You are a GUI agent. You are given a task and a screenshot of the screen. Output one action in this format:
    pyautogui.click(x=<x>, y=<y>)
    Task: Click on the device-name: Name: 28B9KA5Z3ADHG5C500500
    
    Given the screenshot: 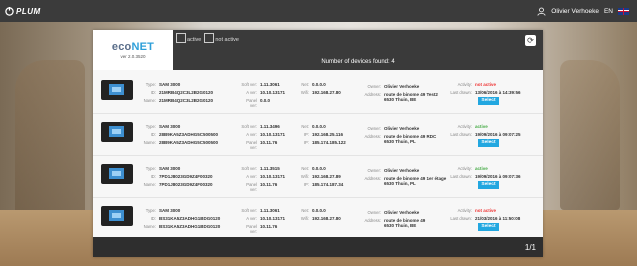 What is the action you would take?
    pyautogui.click(x=181, y=142)
    